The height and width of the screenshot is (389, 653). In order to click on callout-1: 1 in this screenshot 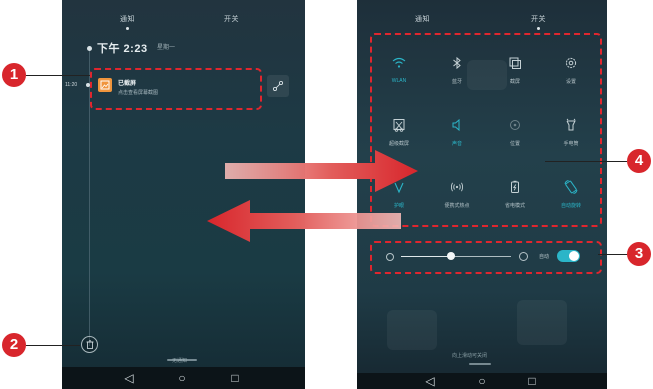, I will do `click(14, 75)`.